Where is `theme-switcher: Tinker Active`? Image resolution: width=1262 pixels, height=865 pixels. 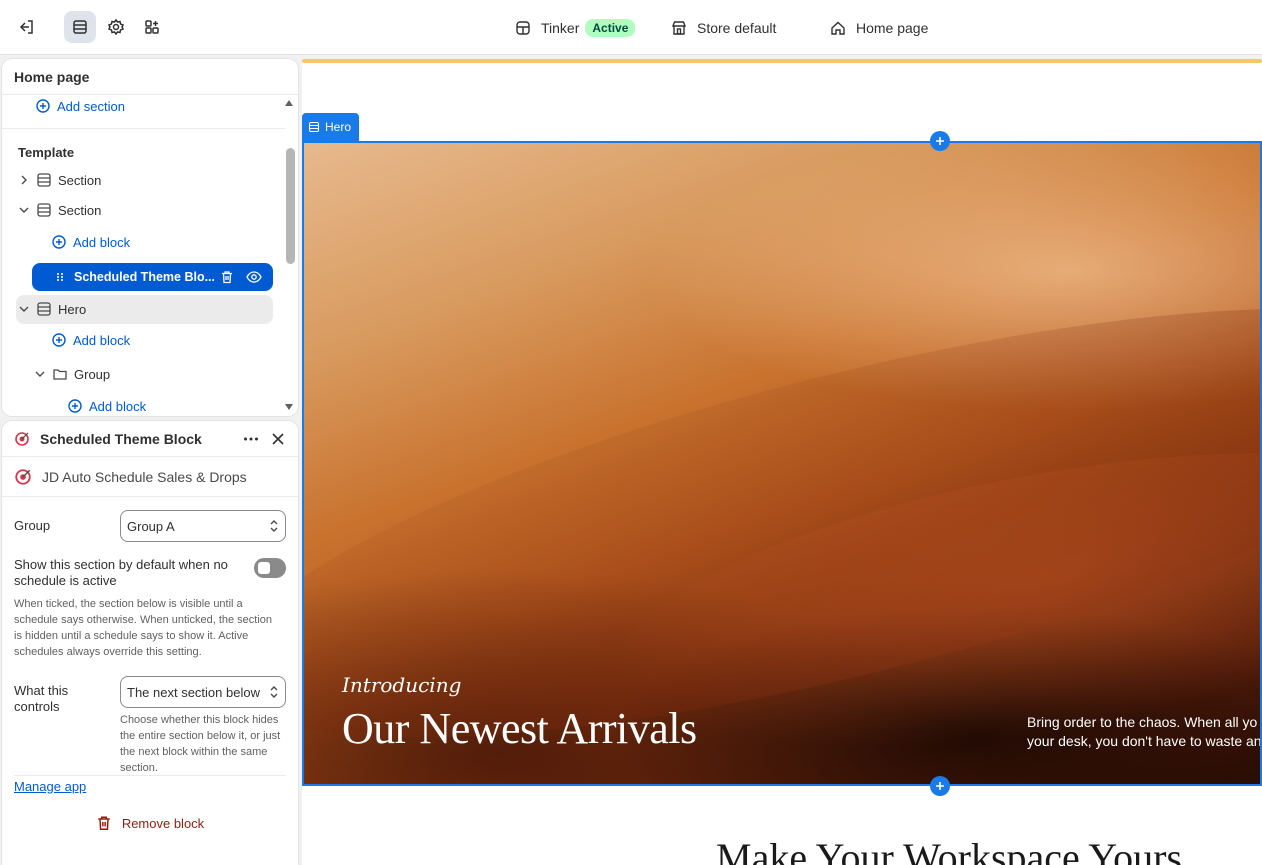
theme-switcher: Tinker Active is located at coordinates (575, 27).